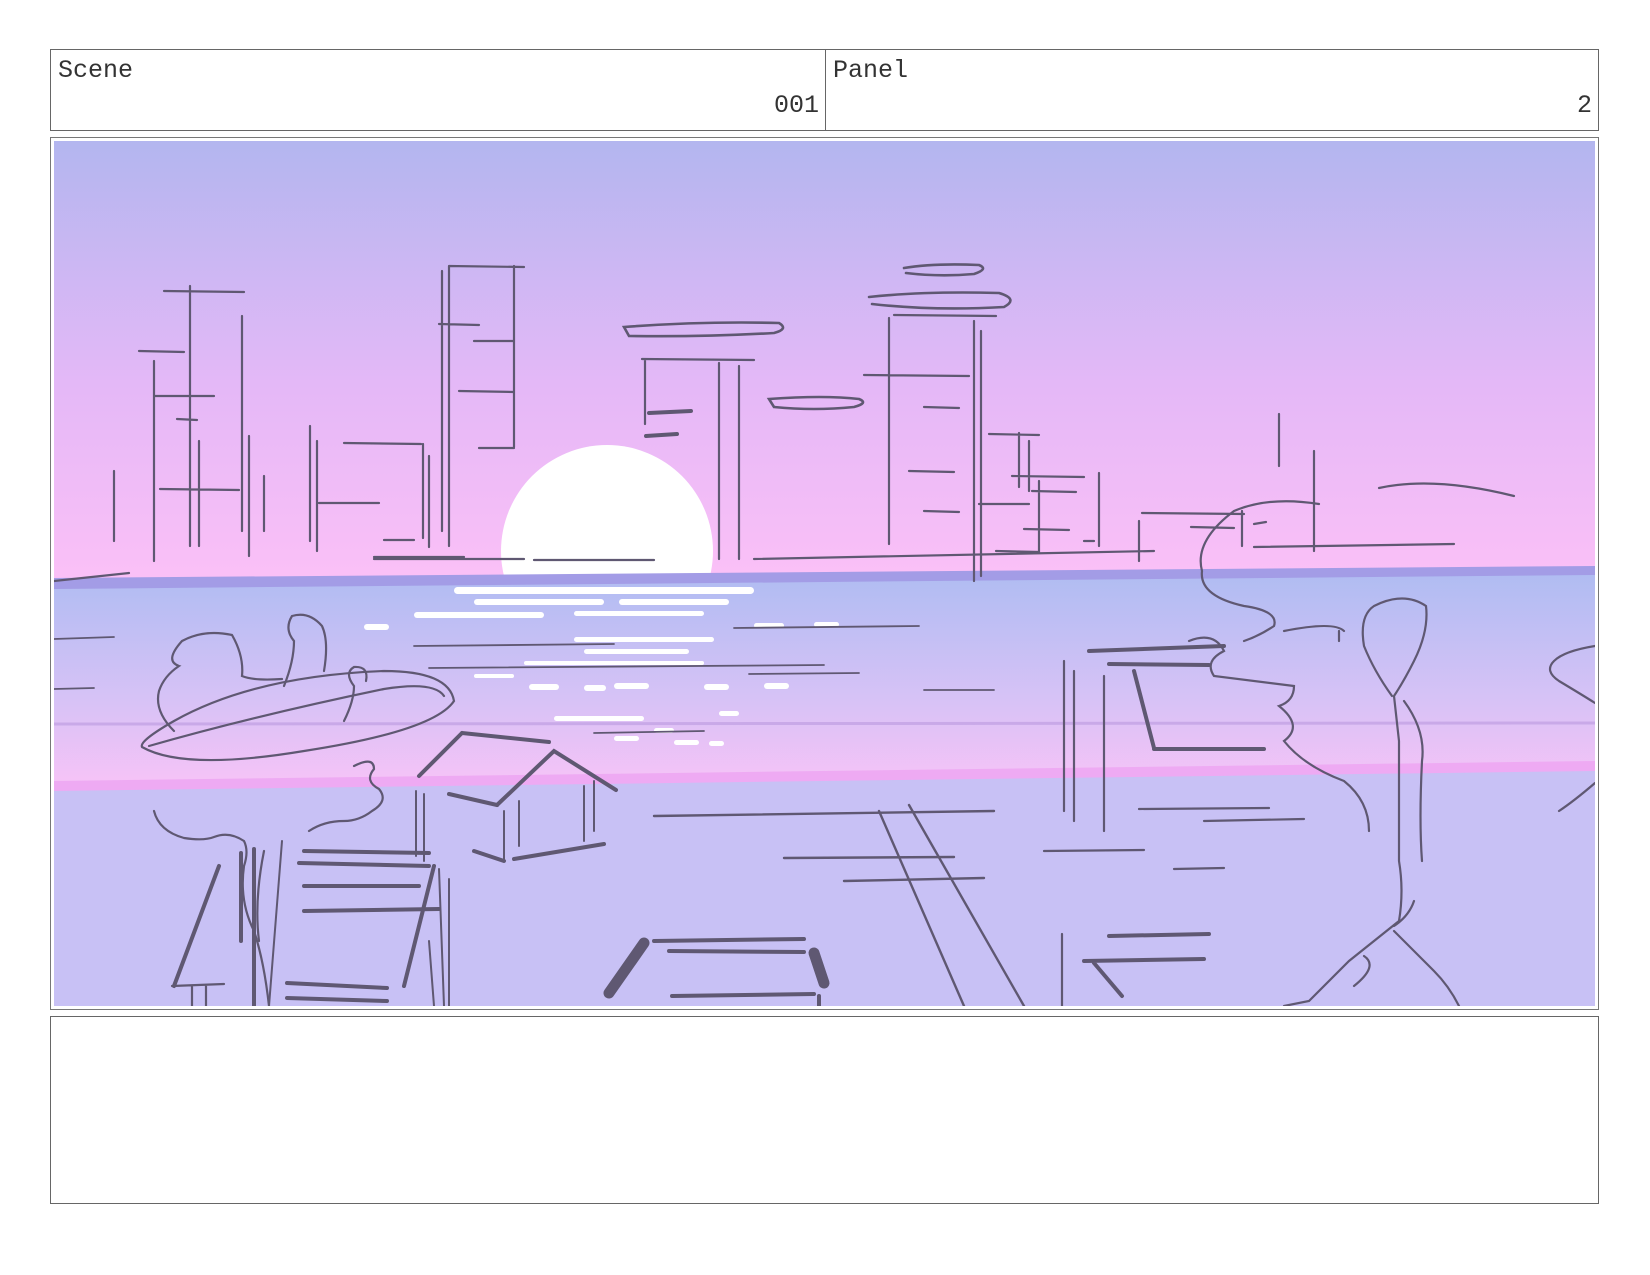 Image resolution: width=1650 pixels, height=1275 pixels. Describe the element at coordinates (824, 1110) in the screenshot. I see `notes-box` at that location.